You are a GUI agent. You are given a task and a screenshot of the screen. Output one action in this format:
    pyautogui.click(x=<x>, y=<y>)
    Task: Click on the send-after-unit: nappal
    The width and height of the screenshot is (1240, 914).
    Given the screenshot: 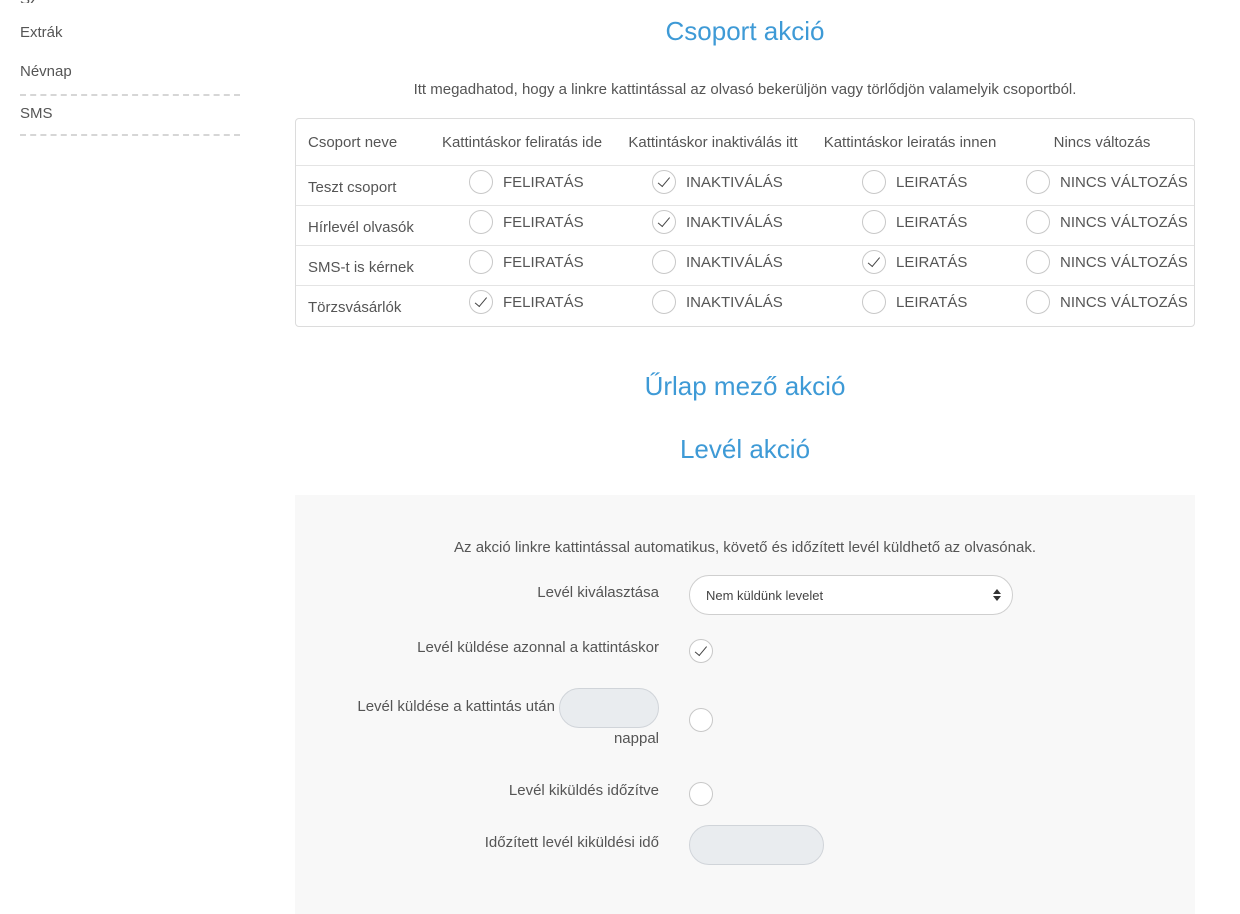 What is the action you would take?
    pyautogui.click(x=636, y=738)
    